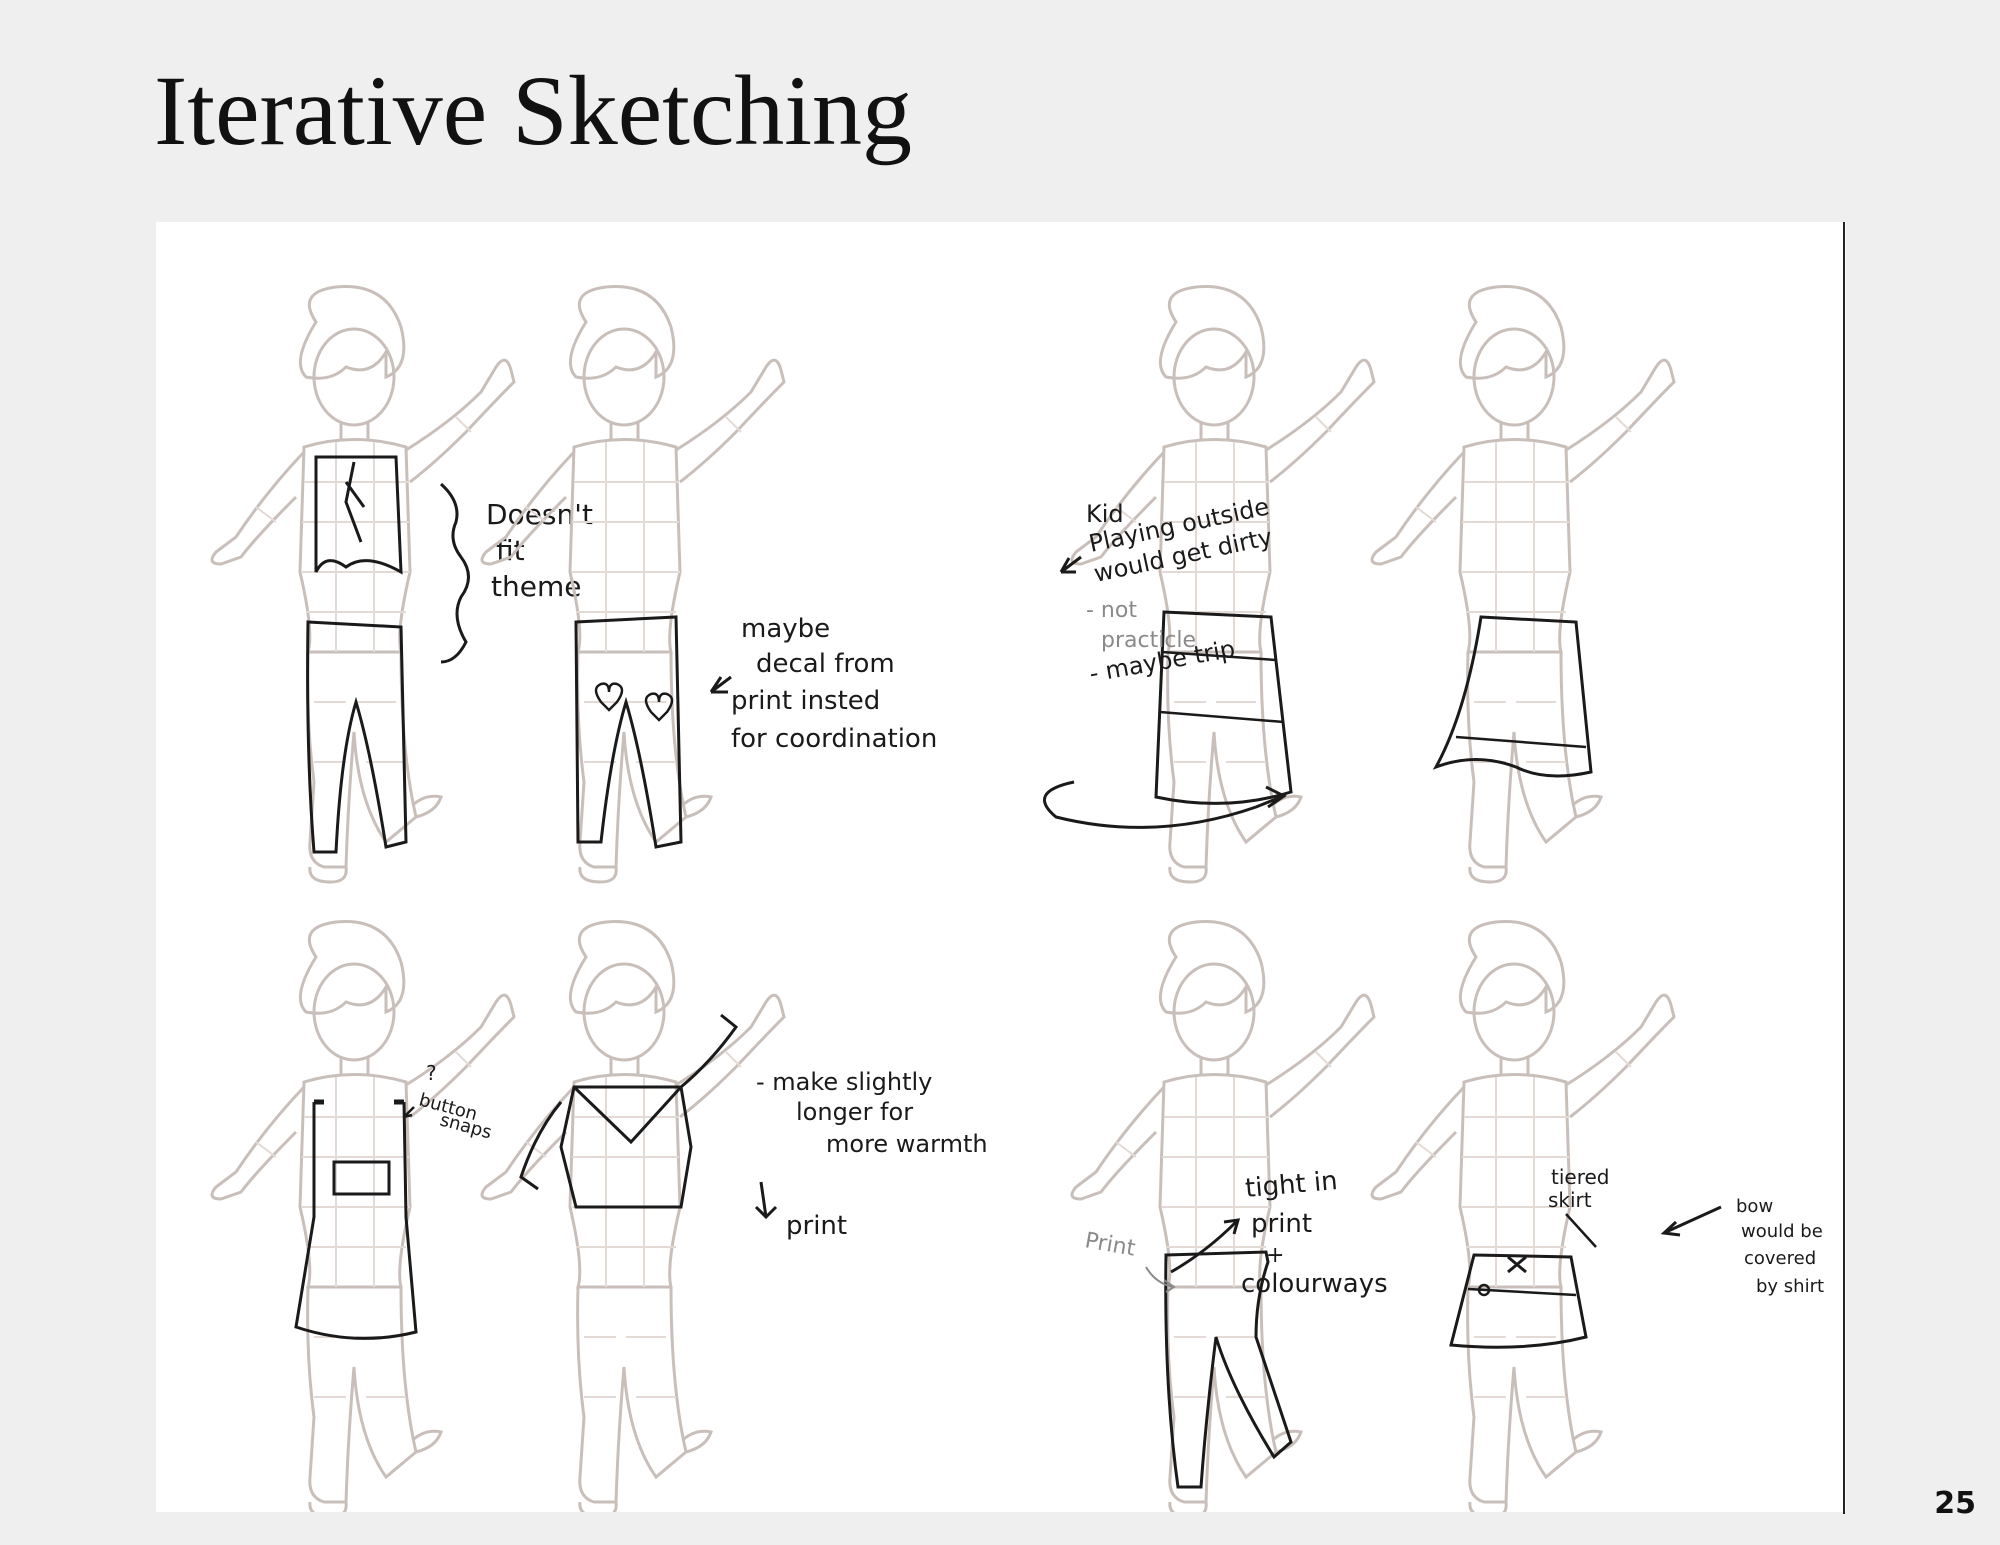 This screenshot has height=1545, width=2000. I want to click on note-tiered-skirt: tiered skirt, so click(1579, 1206).